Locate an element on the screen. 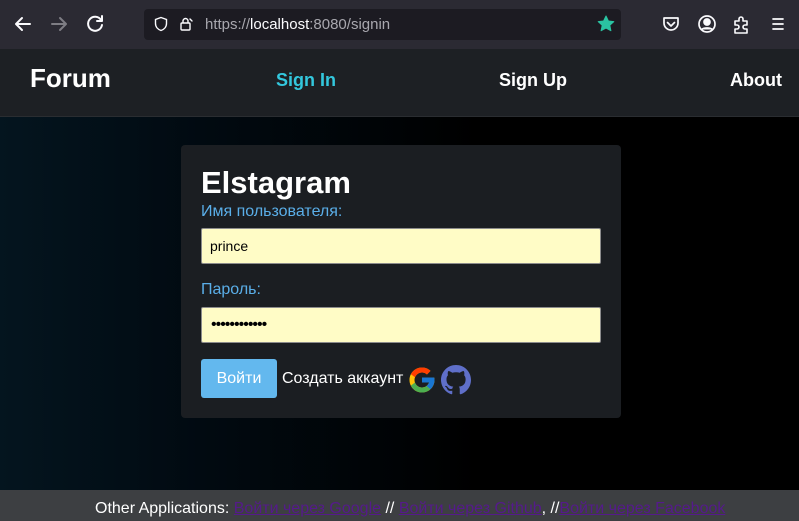 The image size is (799, 521). nav-sign-in: Sign In is located at coordinates (306, 80).